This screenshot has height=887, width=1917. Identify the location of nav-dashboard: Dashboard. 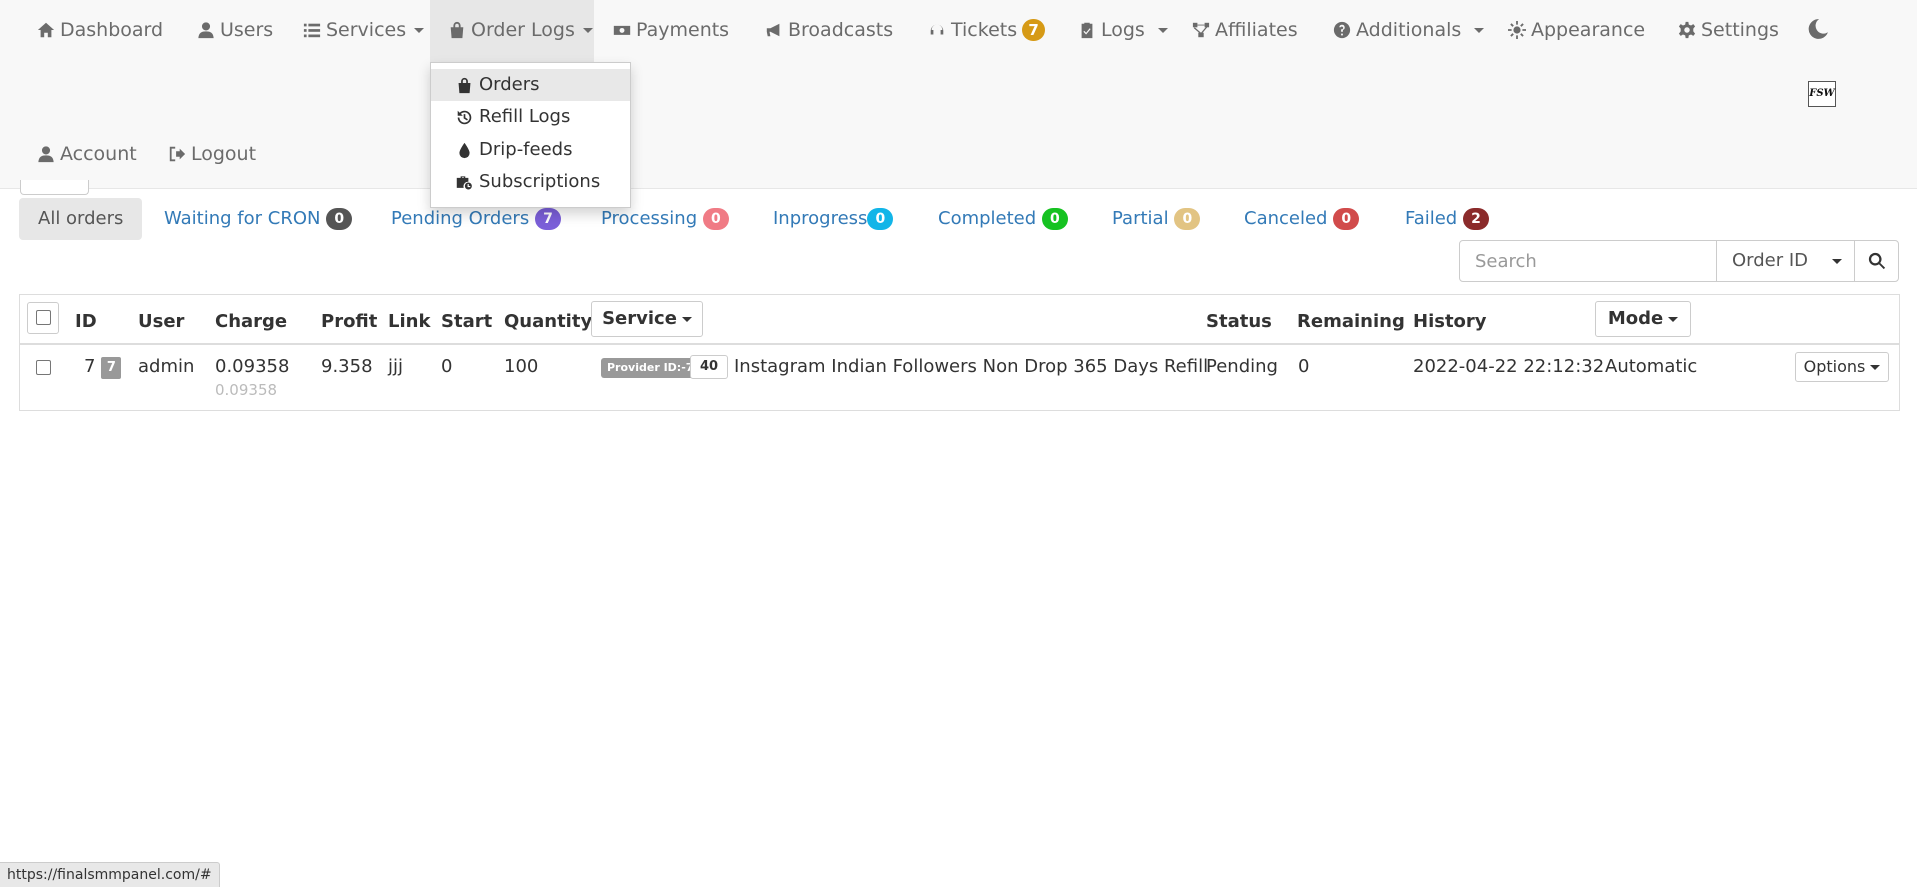
(100, 30).